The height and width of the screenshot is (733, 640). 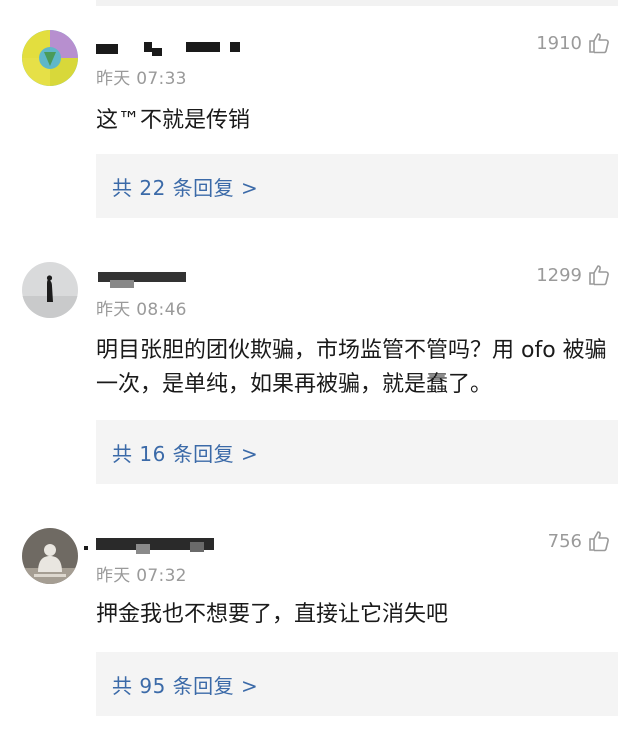 I want to click on like-button: 1299, so click(x=573, y=275).